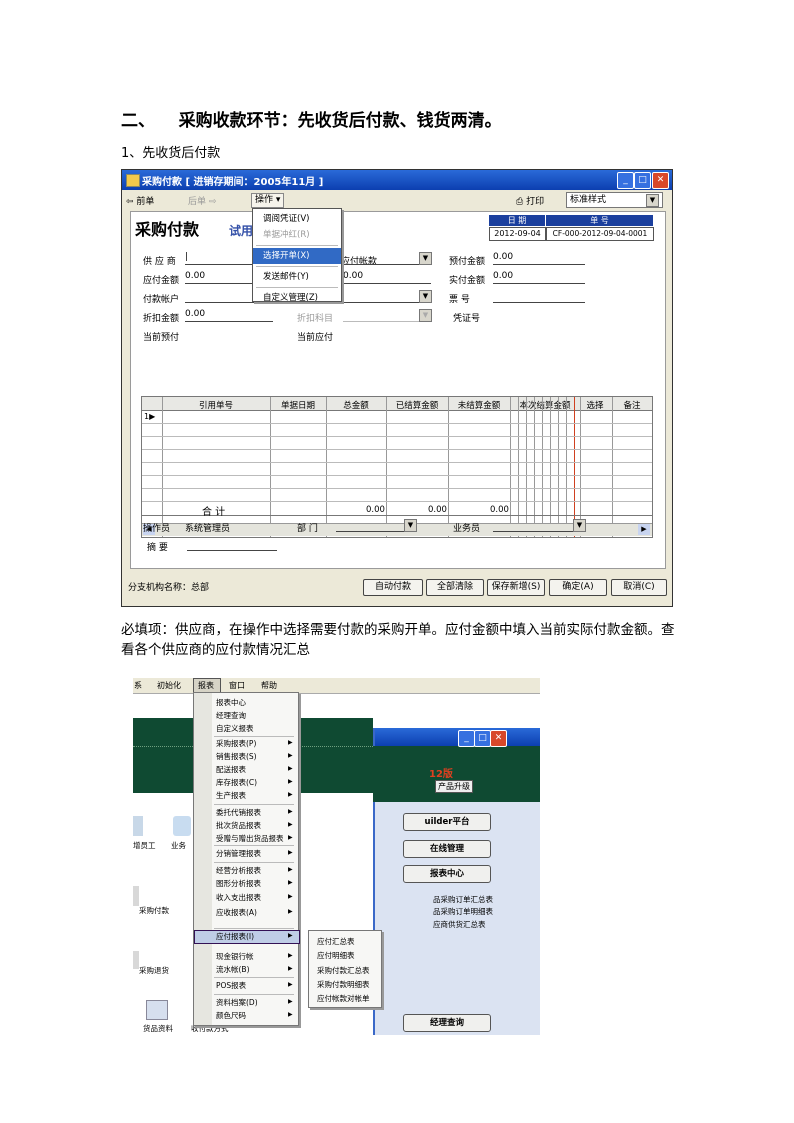  Describe the element at coordinates (268, 200) in the screenshot. I see `operate-button: 操作 ▾` at that location.